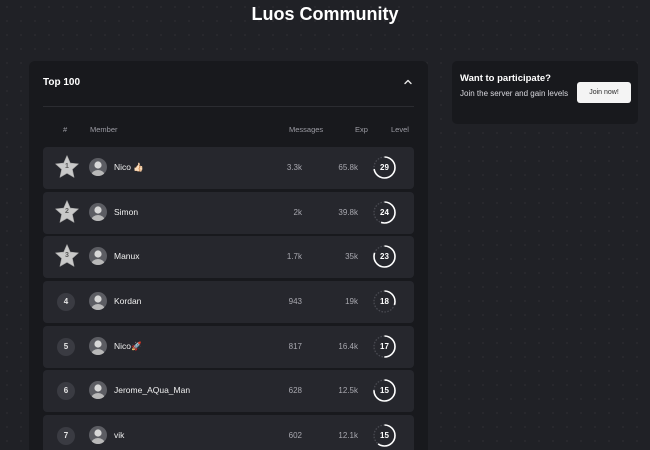 This screenshot has height=450, width=650. Describe the element at coordinates (128, 301) in the screenshot. I see `member-name: Kordan` at that location.